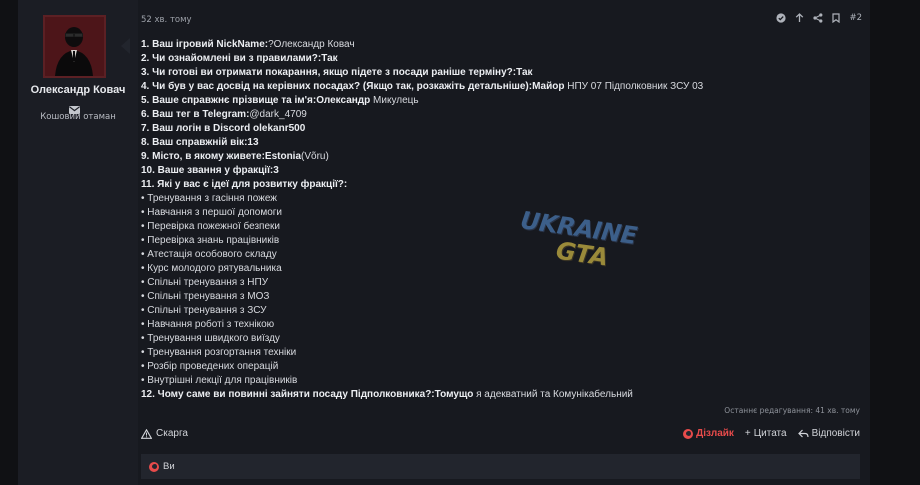 The image size is (920, 485). What do you see at coordinates (78, 90) in the screenshot?
I see `username: Олександр Ковач` at bounding box center [78, 90].